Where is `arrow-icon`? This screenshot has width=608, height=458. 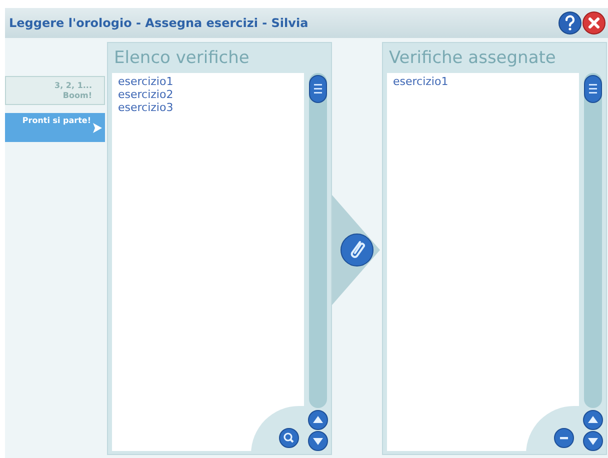
arrow-icon is located at coordinates (97, 127).